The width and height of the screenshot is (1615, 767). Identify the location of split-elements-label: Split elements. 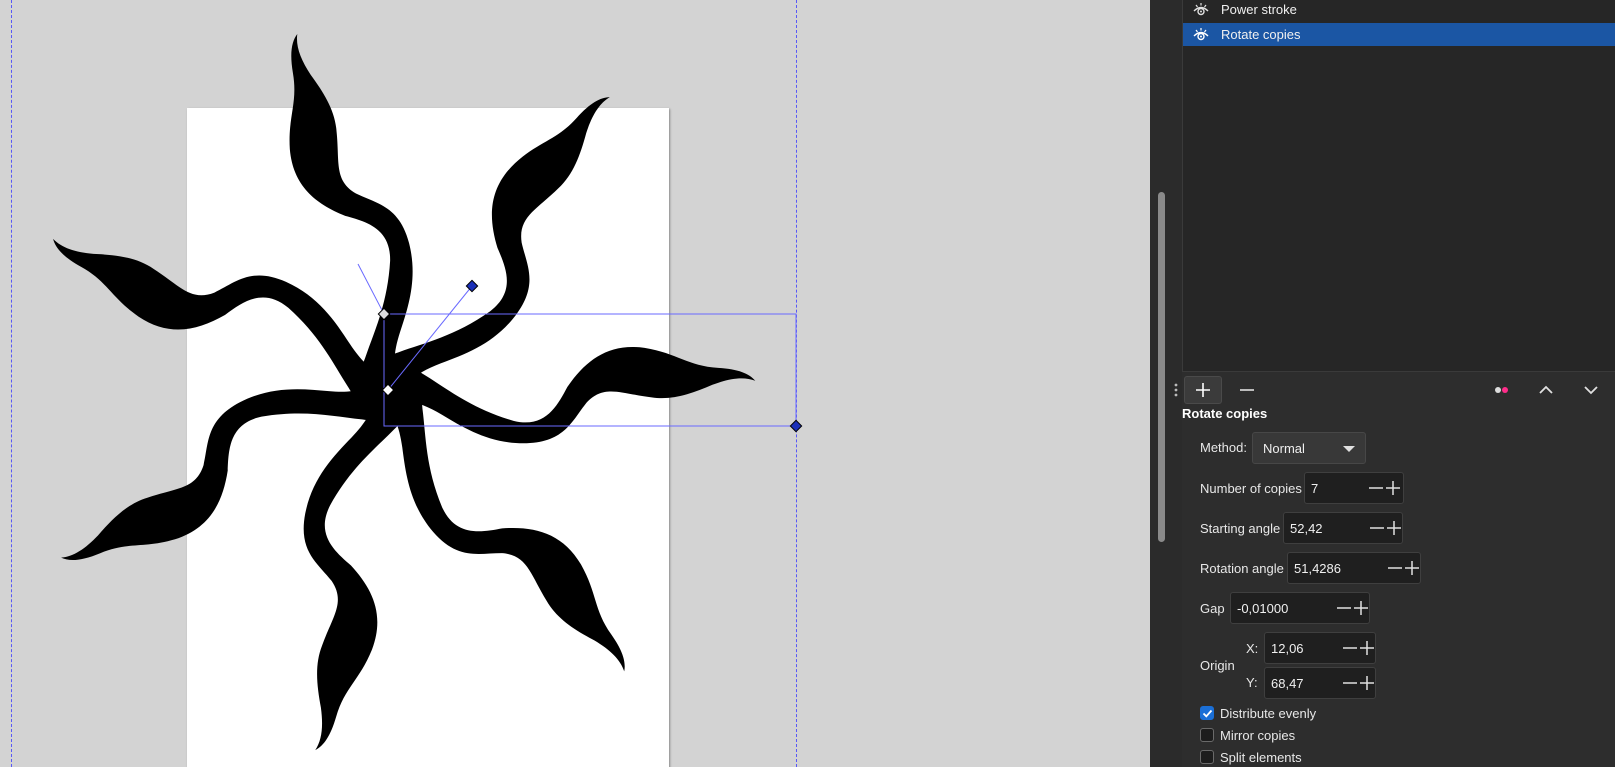
(1261, 757).